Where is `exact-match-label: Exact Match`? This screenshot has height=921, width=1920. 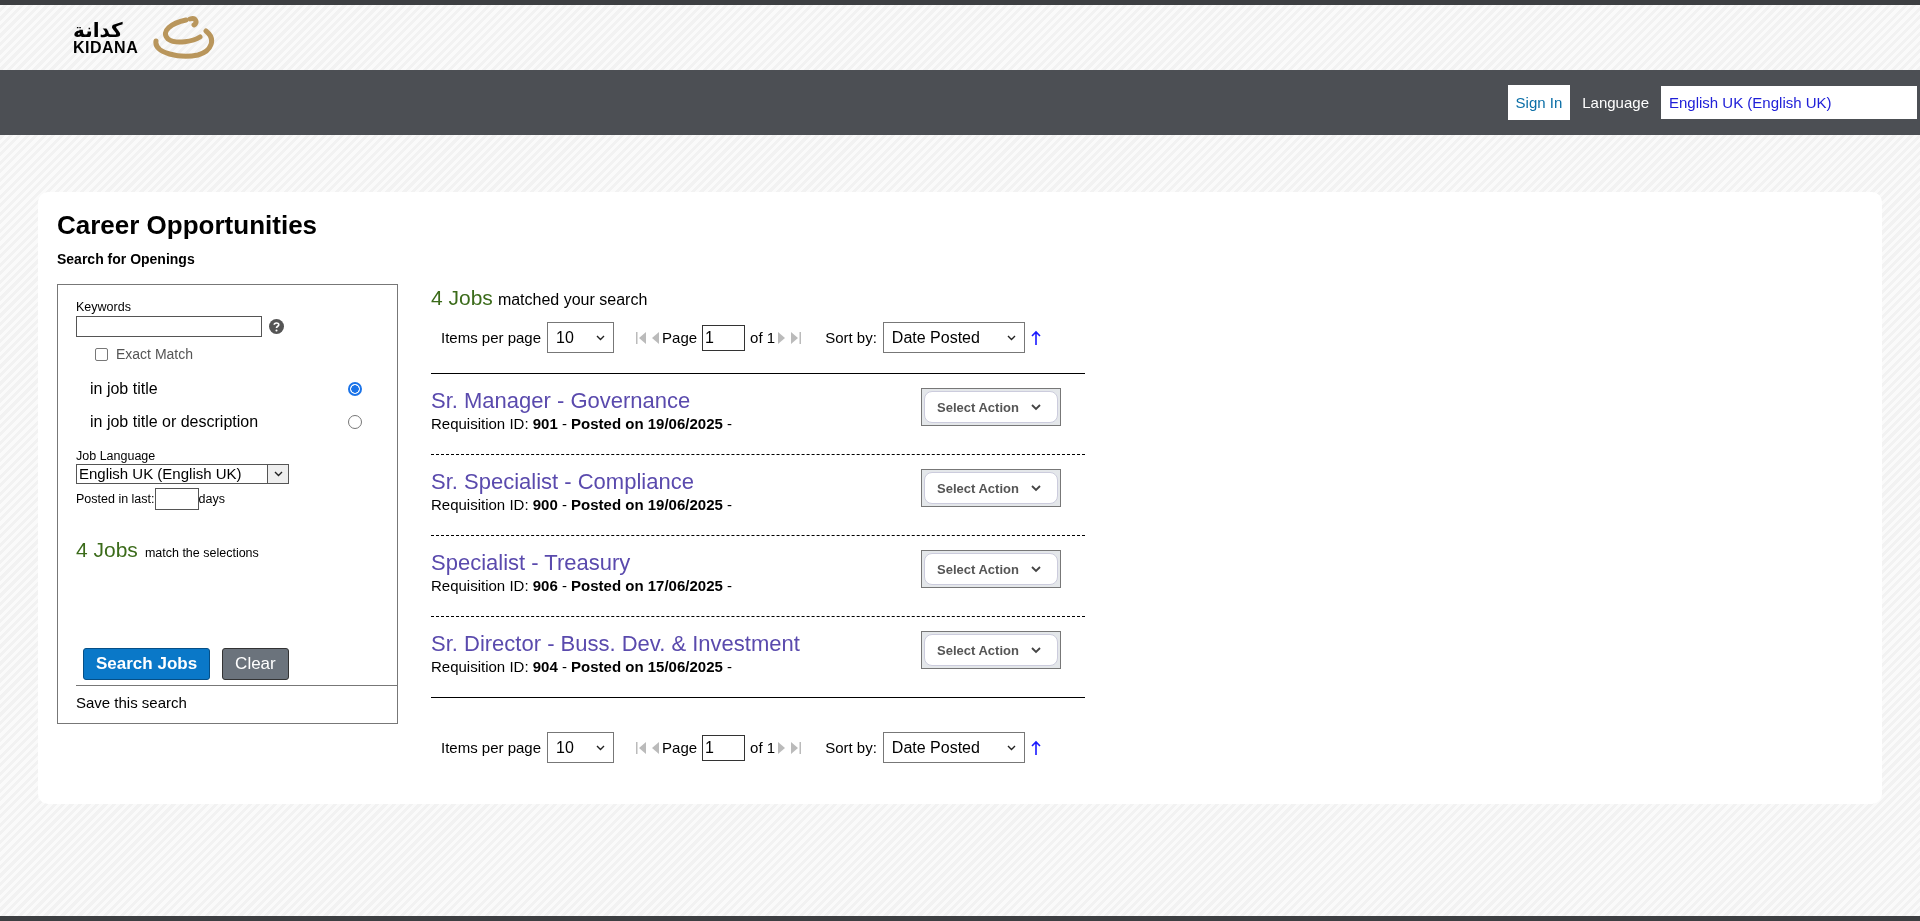
exact-match-label: Exact Match is located at coordinates (155, 354).